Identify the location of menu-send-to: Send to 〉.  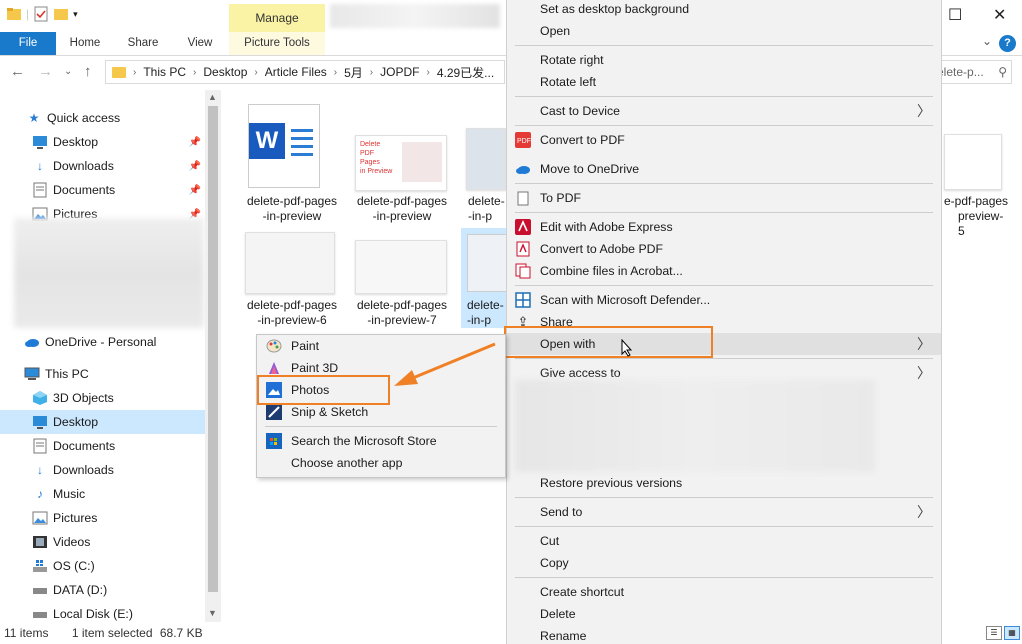
(724, 512).